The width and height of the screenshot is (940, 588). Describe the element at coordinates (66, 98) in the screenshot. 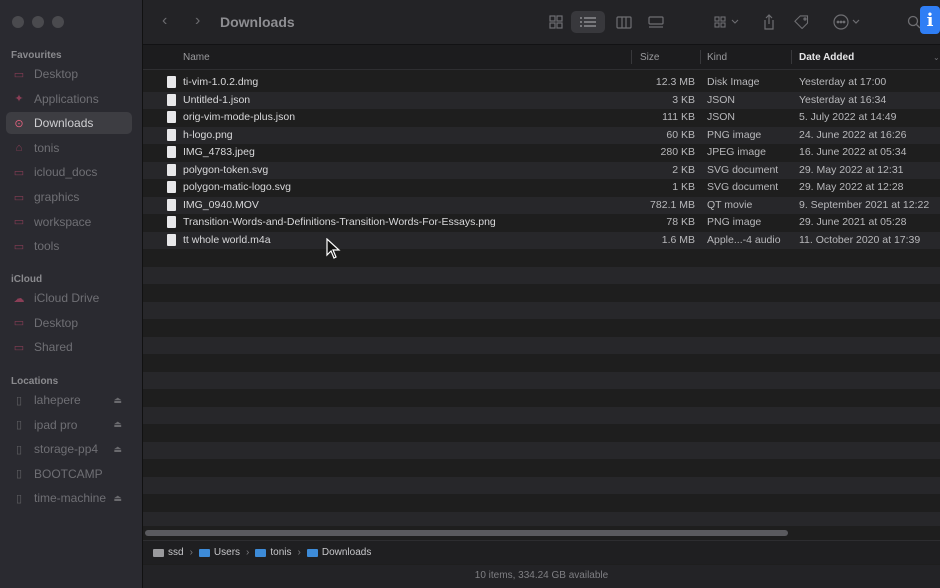

I see `sidebar-item-label: Applications` at that location.